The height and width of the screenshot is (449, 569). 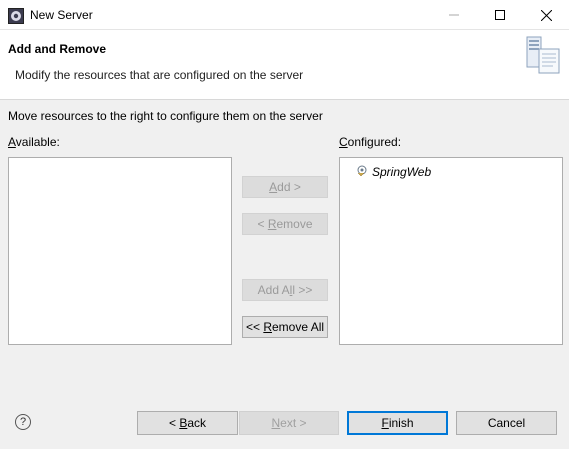 What do you see at coordinates (285, 290) in the screenshot?
I see `add-all-button: Add All >>` at bounding box center [285, 290].